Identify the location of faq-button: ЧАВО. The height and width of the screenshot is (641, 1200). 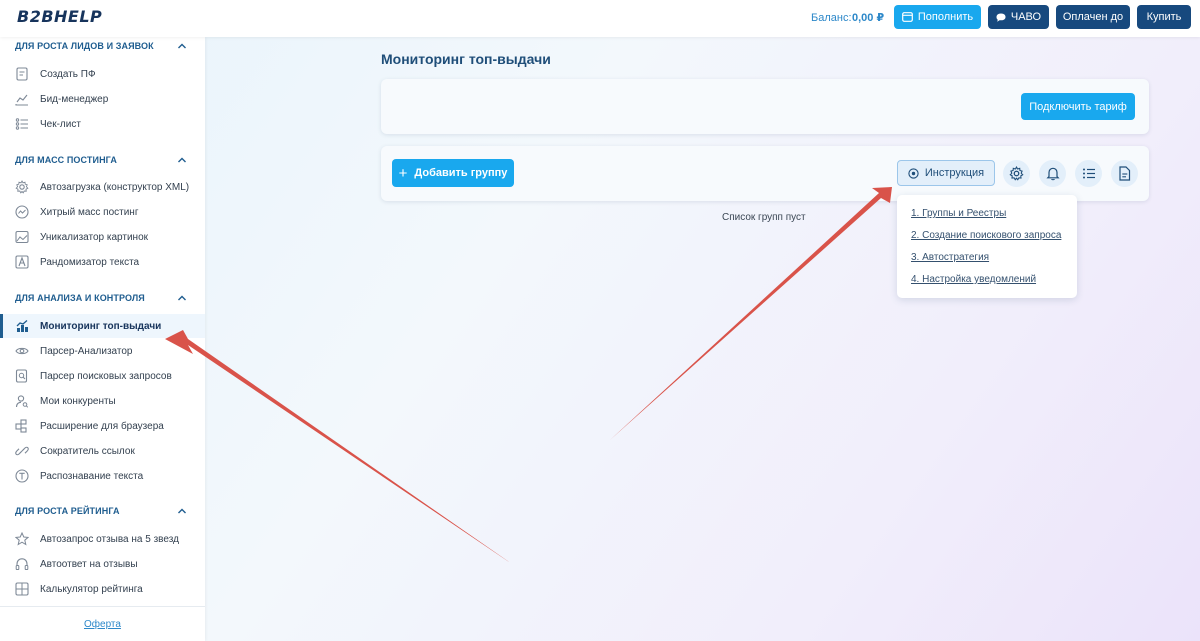
(1018, 17).